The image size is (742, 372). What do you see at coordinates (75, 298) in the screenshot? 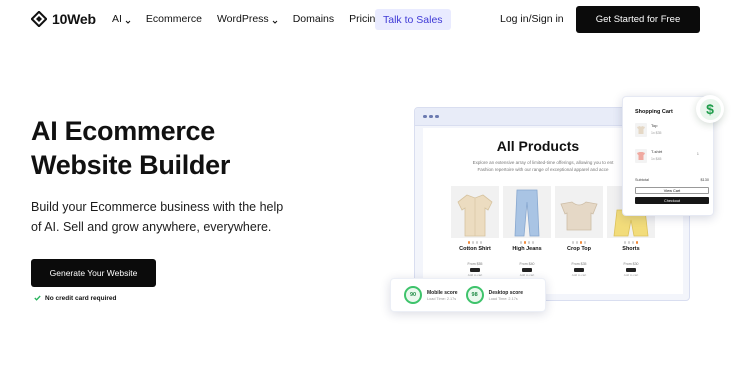
I see `no-credit-card-note: No credit card required` at bounding box center [75, 298].